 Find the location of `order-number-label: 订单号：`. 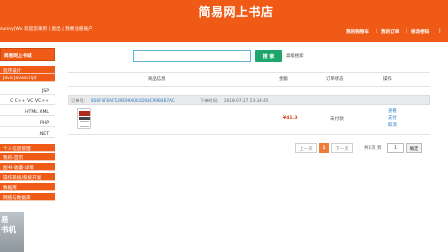

order-number-label: 订单号： is located at coordinates (79, 101).